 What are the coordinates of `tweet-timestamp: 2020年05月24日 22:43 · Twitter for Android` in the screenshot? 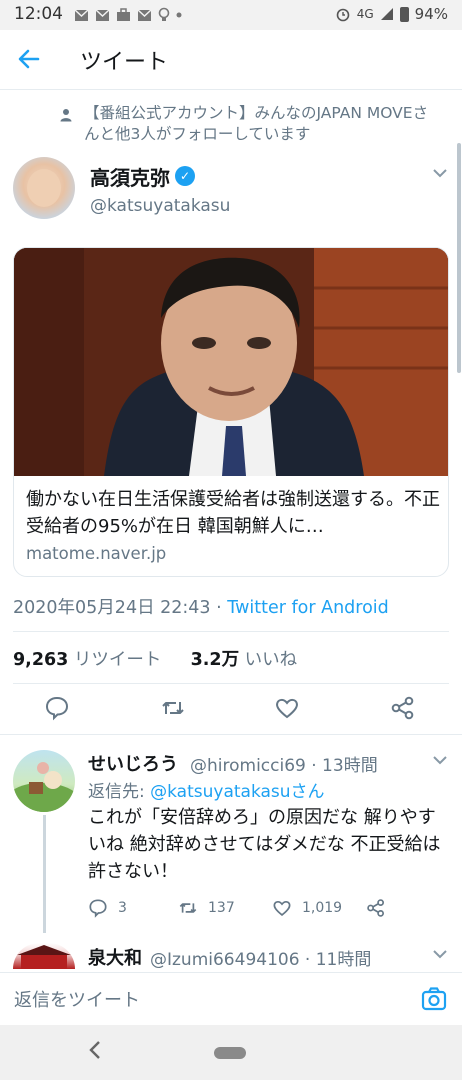 It's located at (201, 606).